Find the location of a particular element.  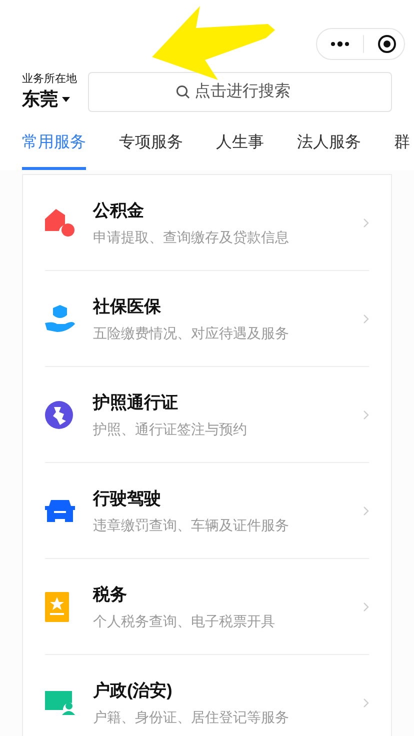

category-tab: 专项服务 is located at coordinates (151, 150).